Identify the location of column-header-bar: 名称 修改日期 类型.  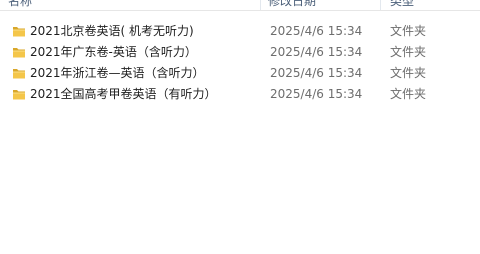
(240, 5).